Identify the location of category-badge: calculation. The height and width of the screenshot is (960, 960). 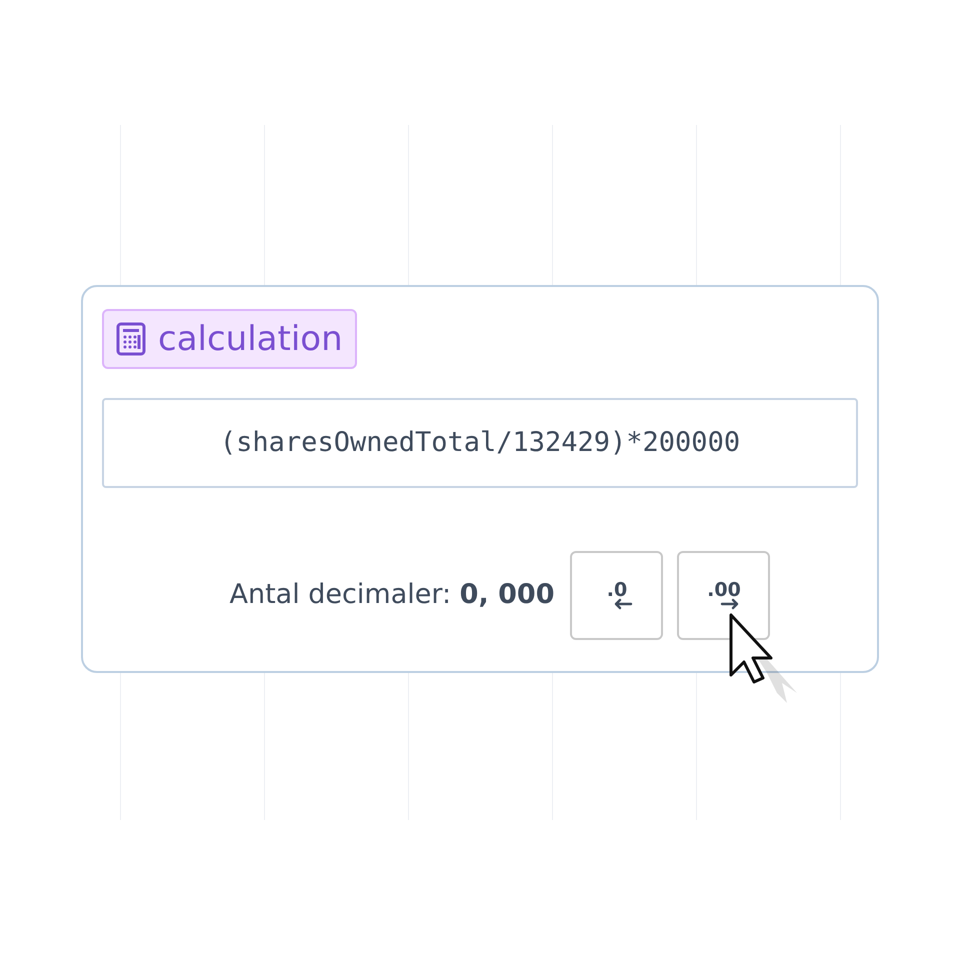
(229, 339).